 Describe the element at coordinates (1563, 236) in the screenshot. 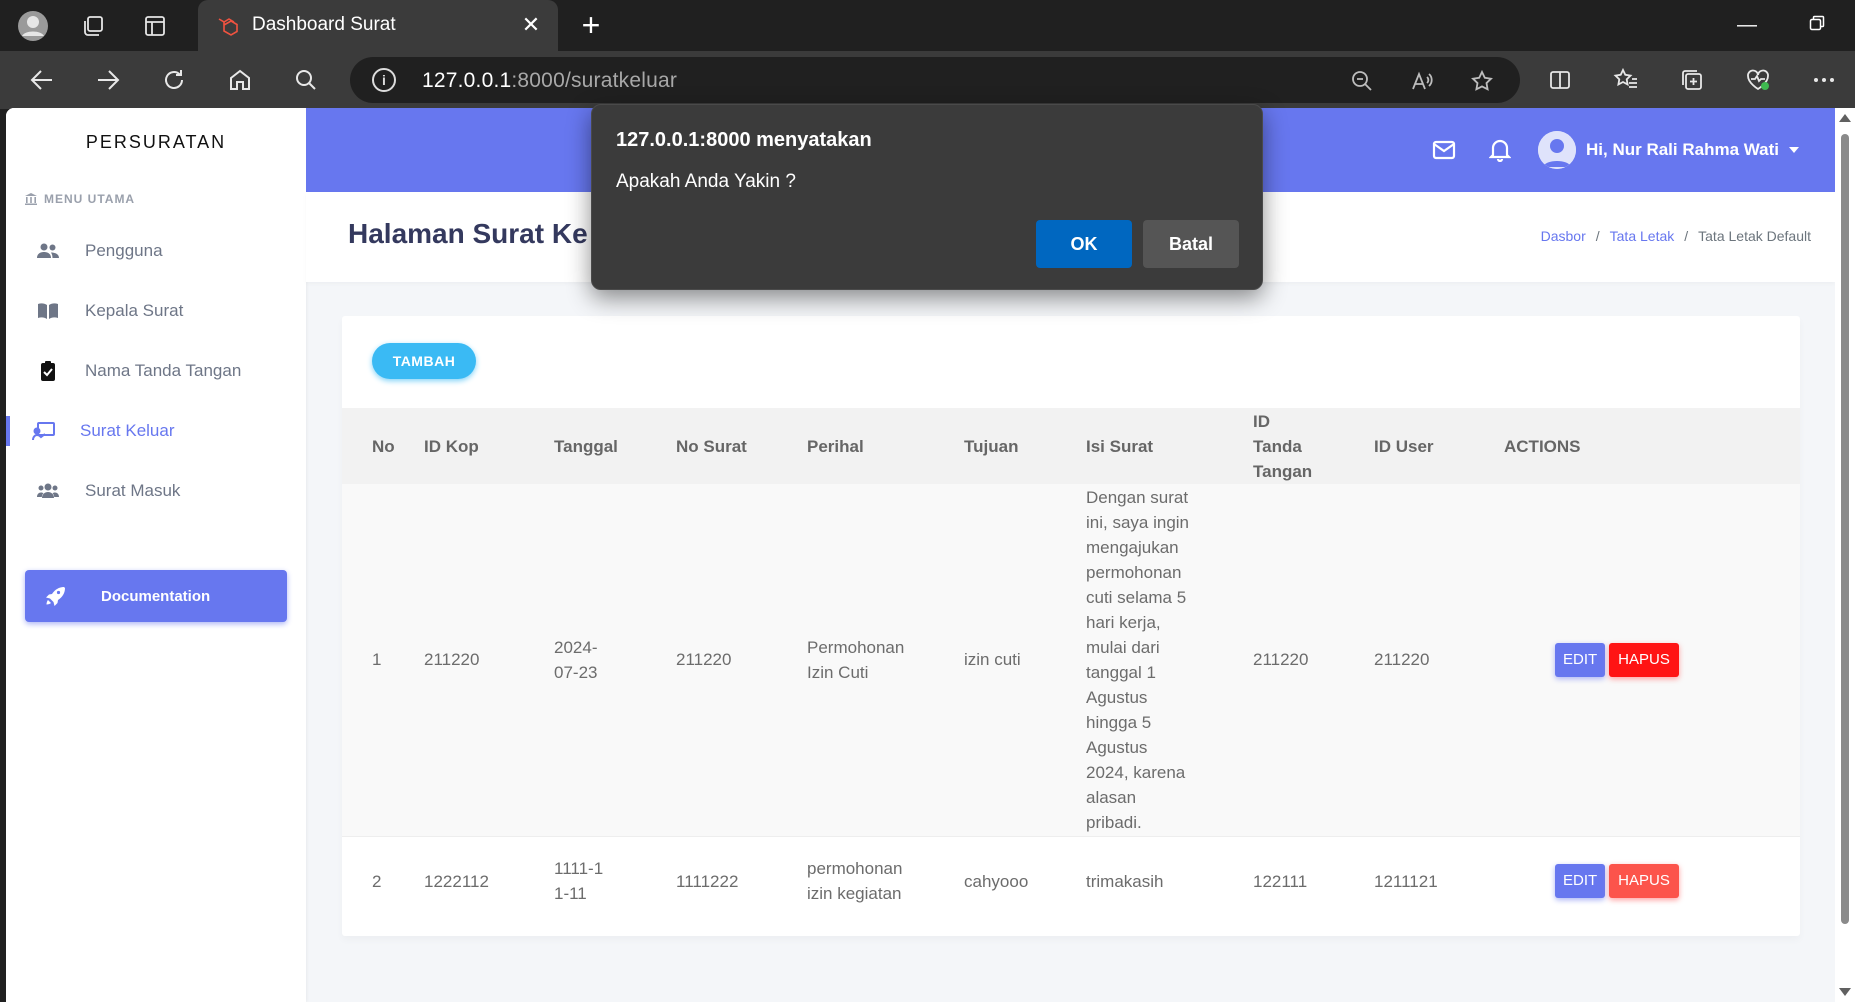

I see `breadcrumb-dasbor: Dasbor` at that location.